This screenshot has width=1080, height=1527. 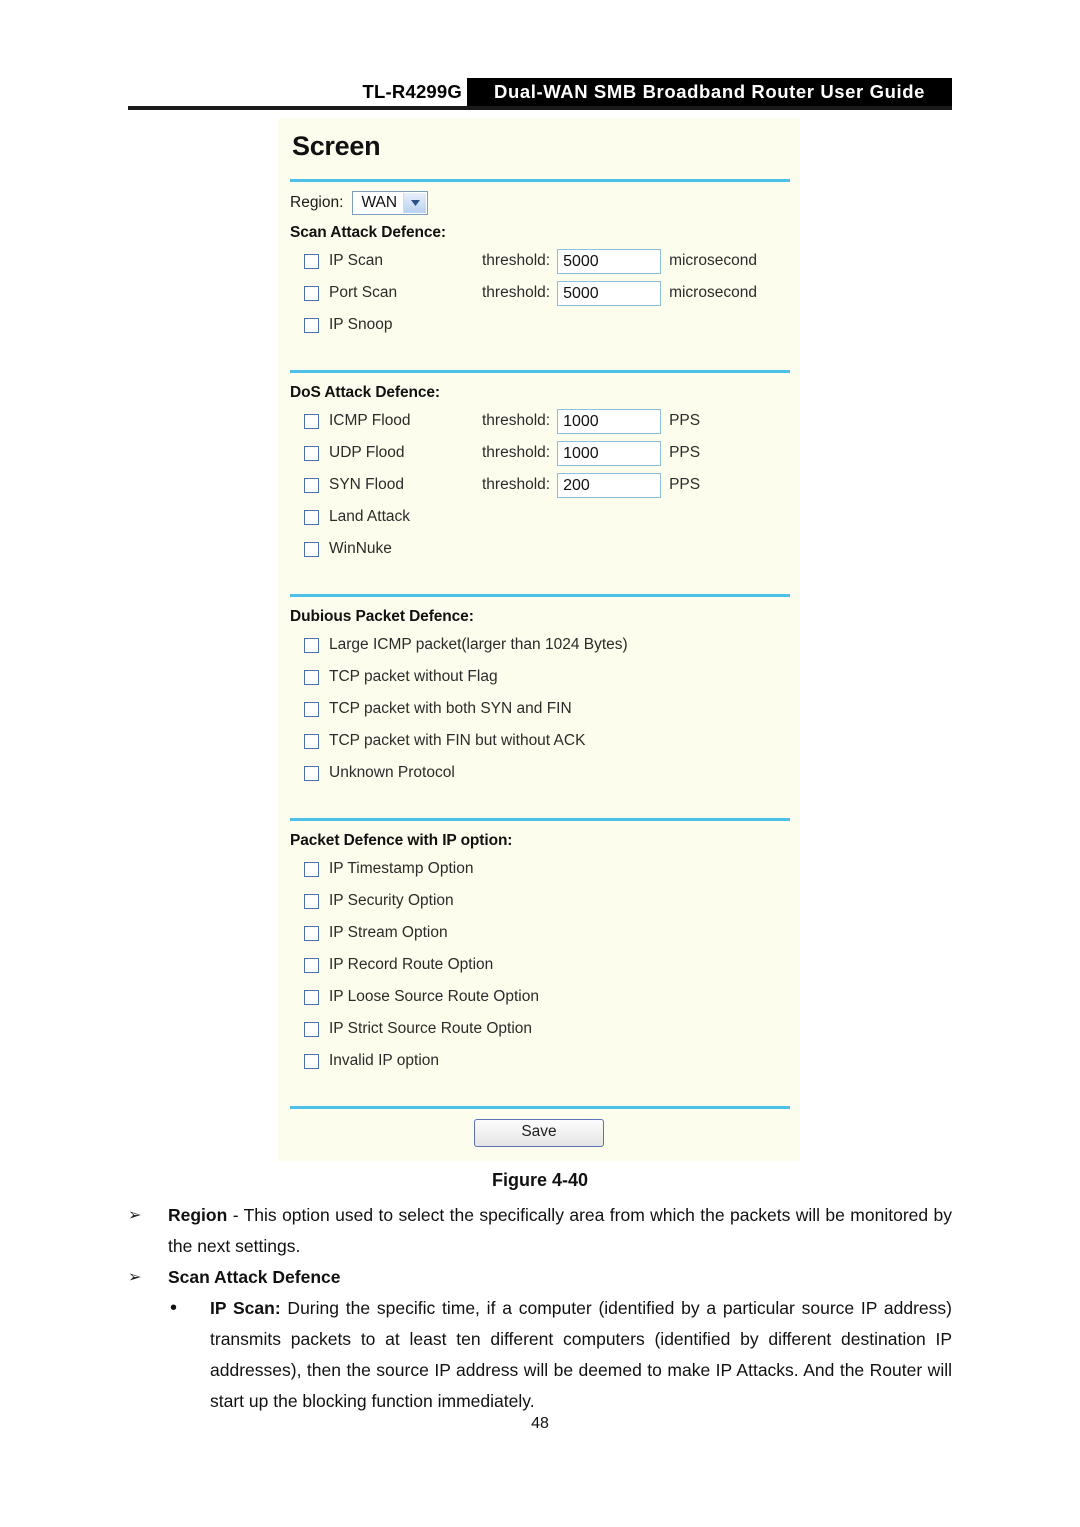 What do you see at coordinates (311, 869) in the screenshot?
I see `checkbox-ip-timestamp-option` at bounding box center [311, 869].